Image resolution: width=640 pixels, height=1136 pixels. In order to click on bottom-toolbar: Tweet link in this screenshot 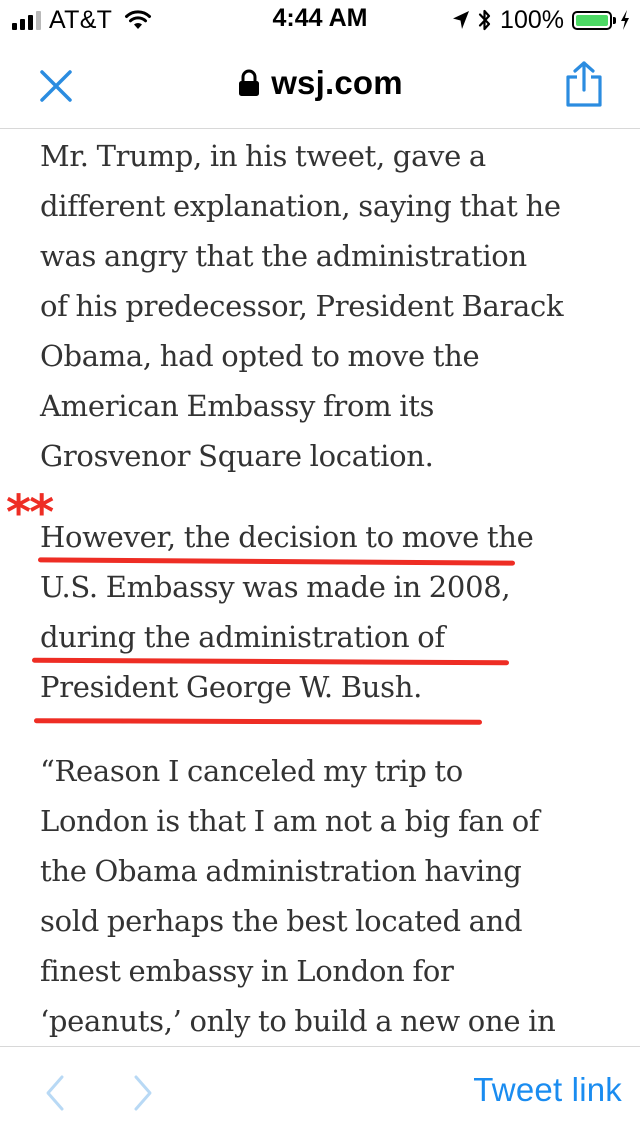, I will do `click(320, 1091)`.